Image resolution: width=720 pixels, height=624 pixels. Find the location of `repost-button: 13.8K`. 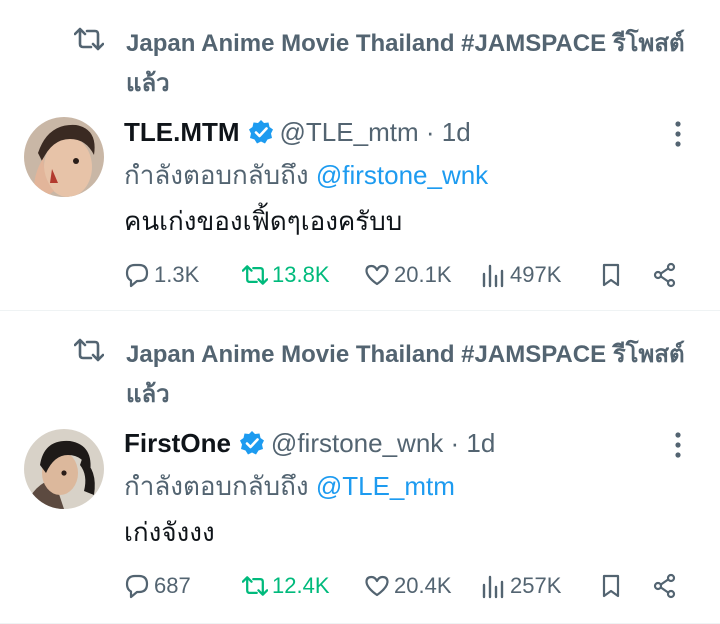

repost-button: 13.8K is located at coordinates (286, 275).